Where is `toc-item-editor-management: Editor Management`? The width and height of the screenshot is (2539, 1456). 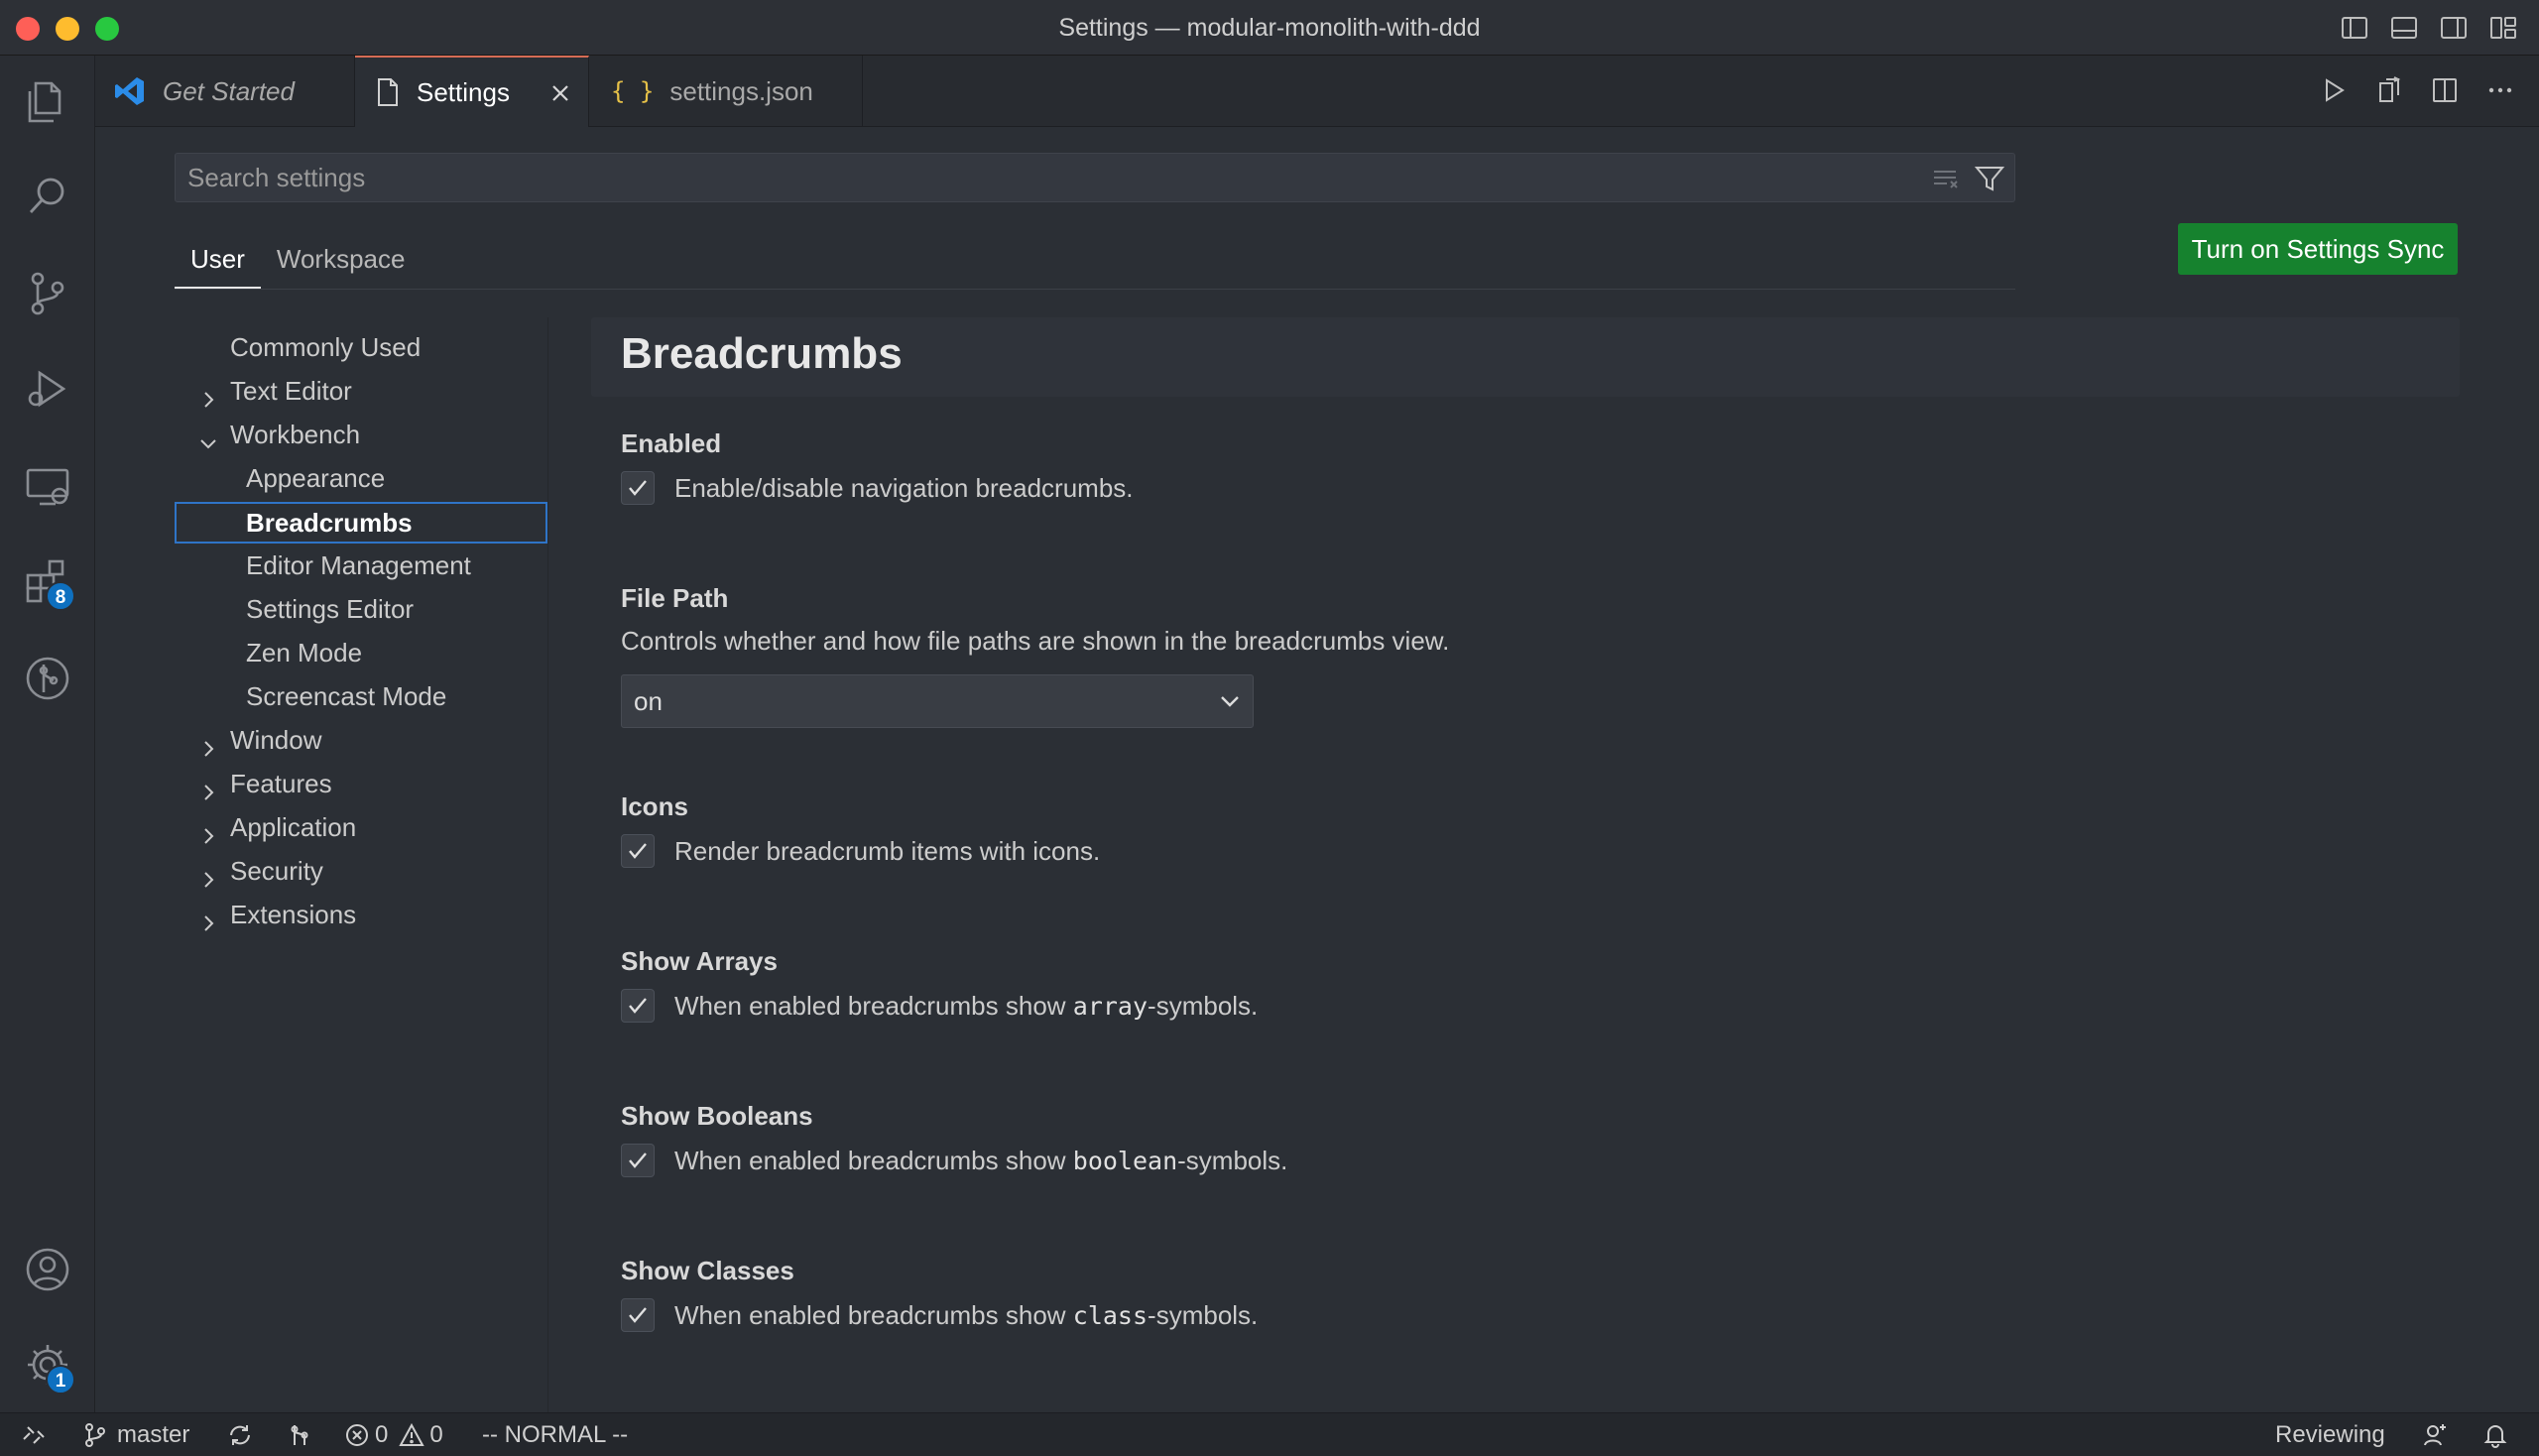
toc-item-editor-management: Editor Management is located at coordinates (361, 565).